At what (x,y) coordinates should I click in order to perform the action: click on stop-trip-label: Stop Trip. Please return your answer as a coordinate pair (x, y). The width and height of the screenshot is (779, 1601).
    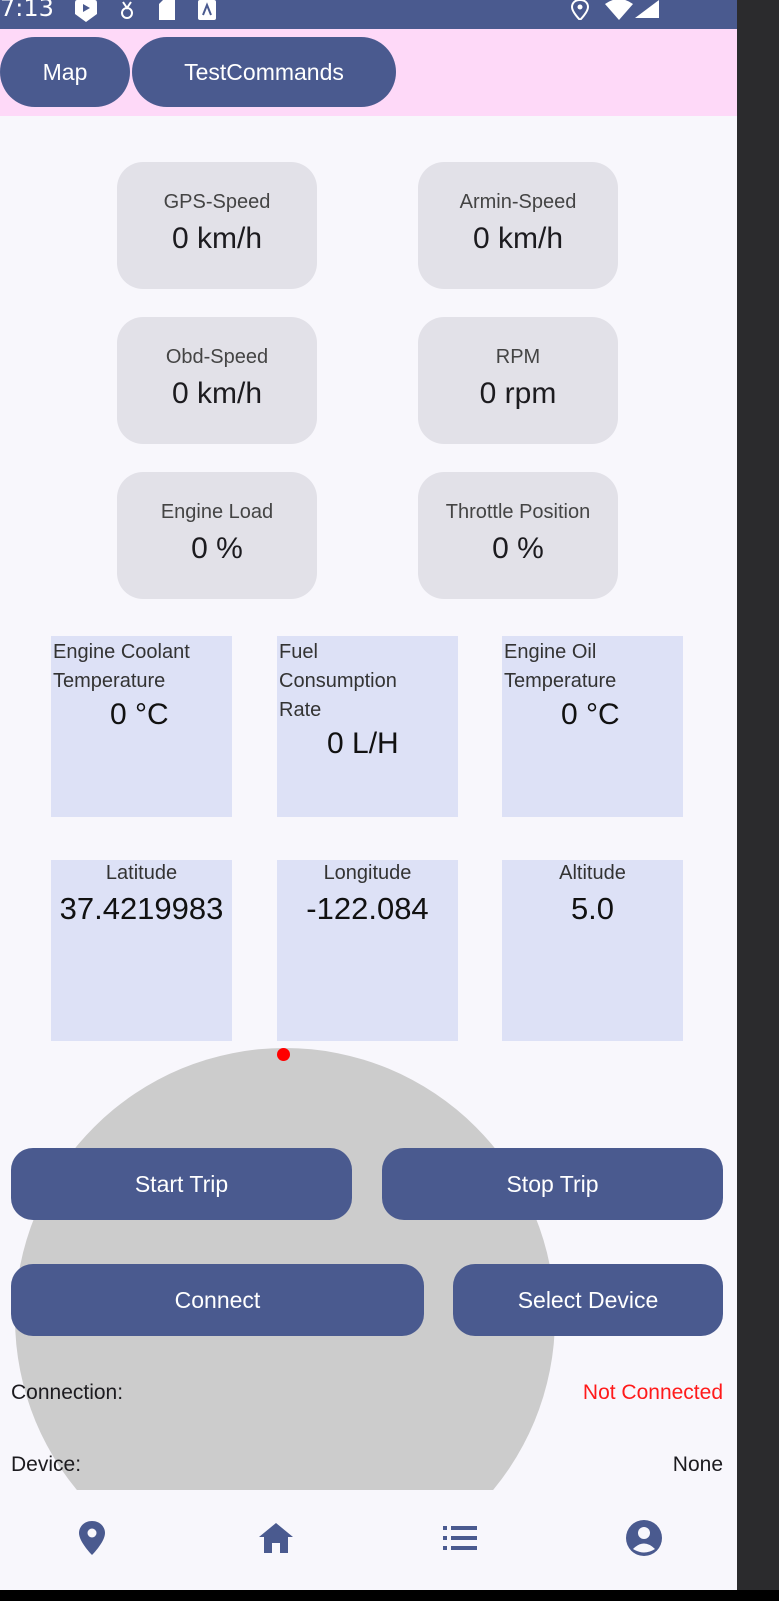
    Looking at the image, I should click on (552, 1183).